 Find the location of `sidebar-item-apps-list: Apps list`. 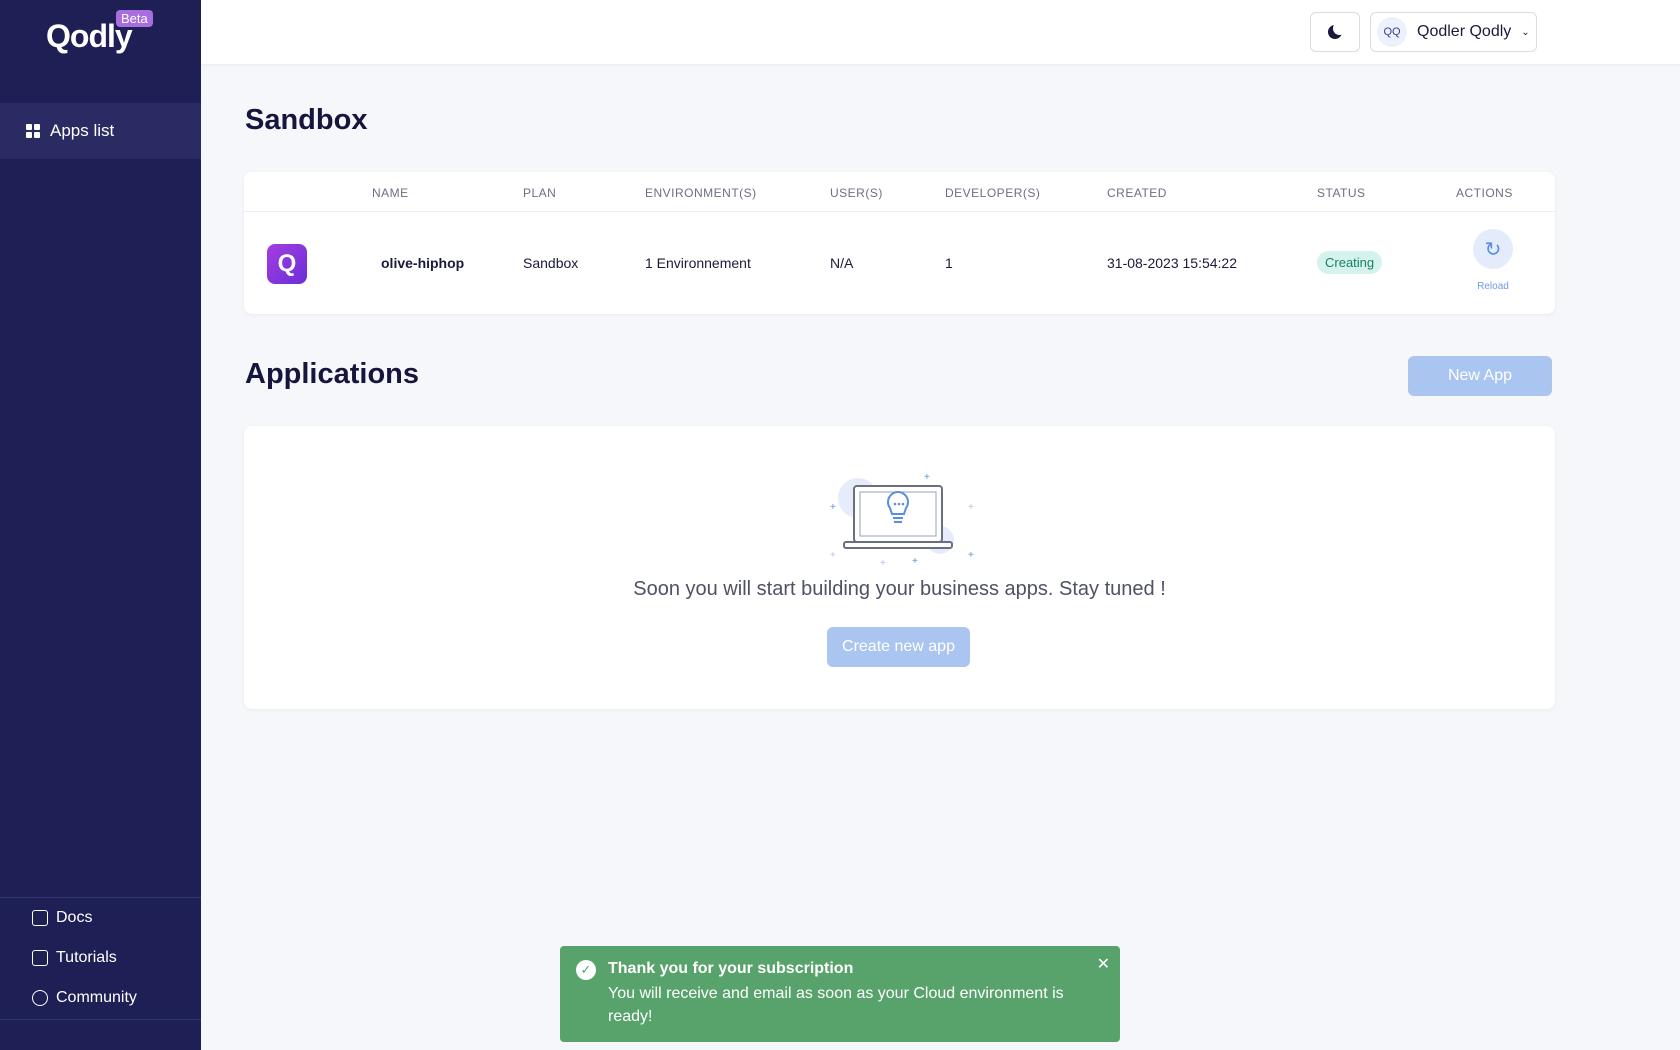

sidebar-item-apps-list: Apps list is located at coordinates (100, 131).